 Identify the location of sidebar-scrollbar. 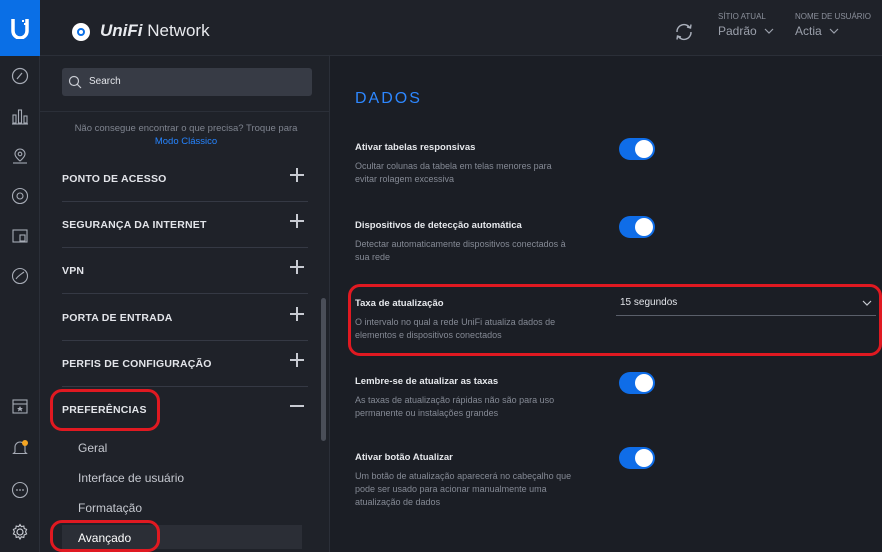
(323, 369).